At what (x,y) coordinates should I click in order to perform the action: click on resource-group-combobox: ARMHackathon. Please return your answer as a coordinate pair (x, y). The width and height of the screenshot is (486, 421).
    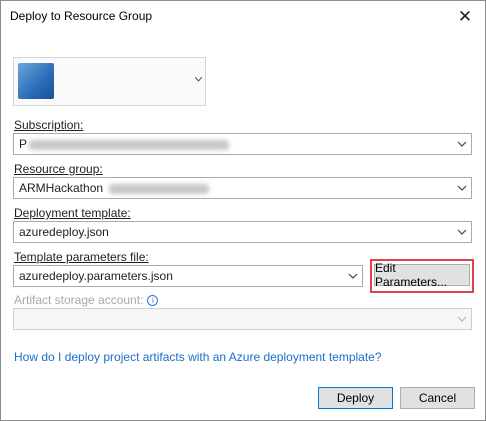
    Looking at the image, I should click on (242, 188).